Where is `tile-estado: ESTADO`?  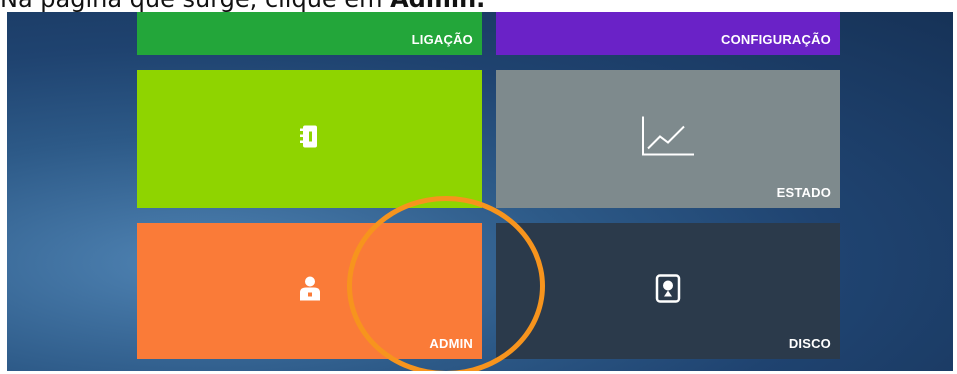 tile-estado: ESTADO is located at coordinates (668, 139).